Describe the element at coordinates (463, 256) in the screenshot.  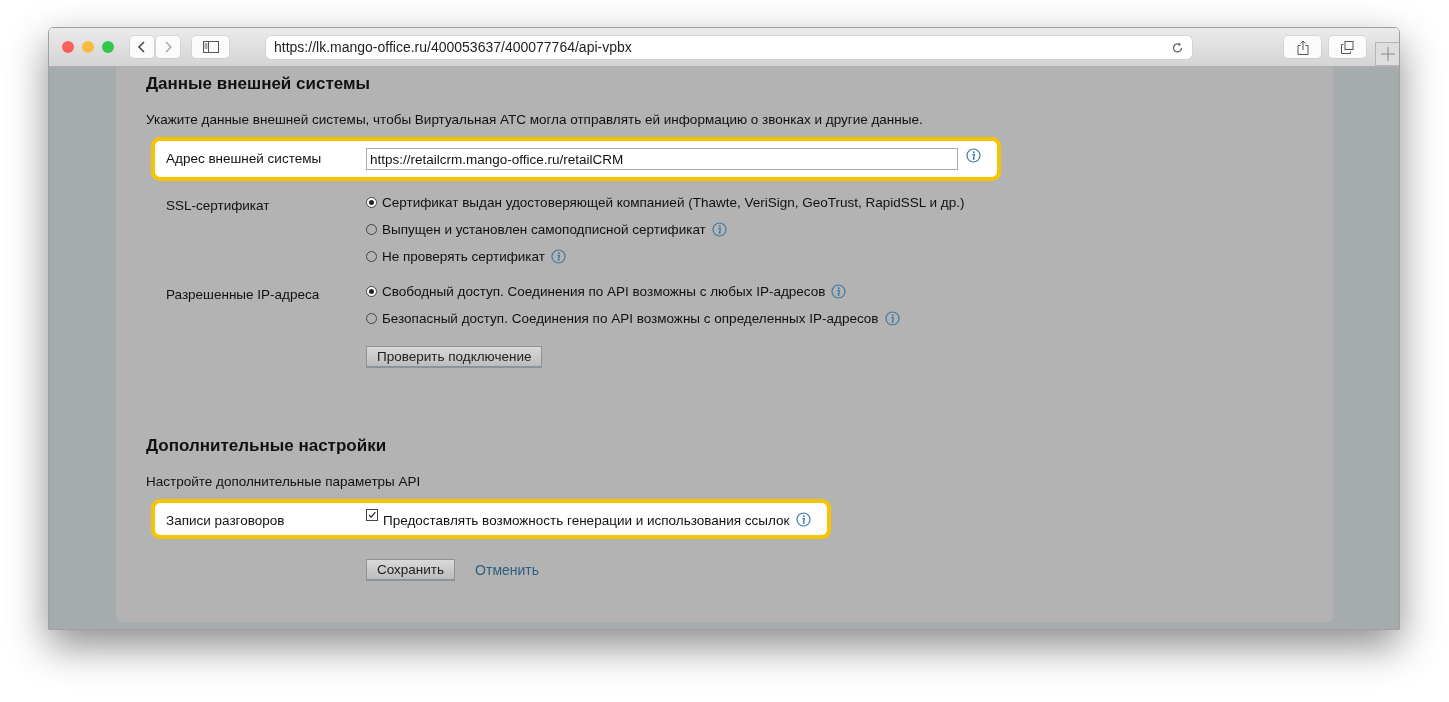
I see `radio-label: Не проверять сертификат` at that location.